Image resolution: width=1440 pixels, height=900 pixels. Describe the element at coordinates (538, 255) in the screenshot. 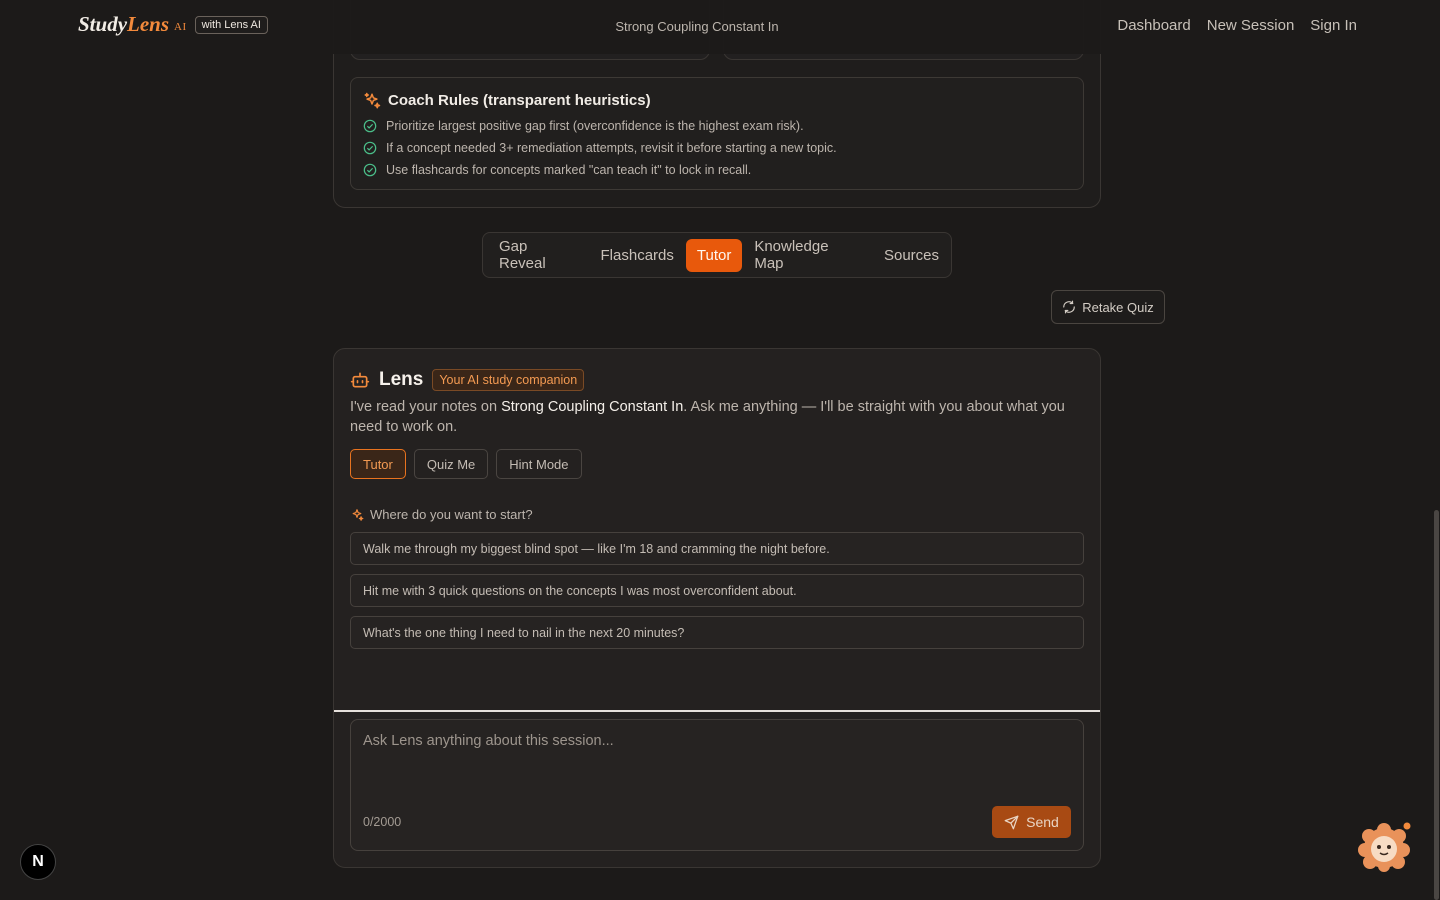

I see `tab-gap-reveal: Gap Reveal` at that location.